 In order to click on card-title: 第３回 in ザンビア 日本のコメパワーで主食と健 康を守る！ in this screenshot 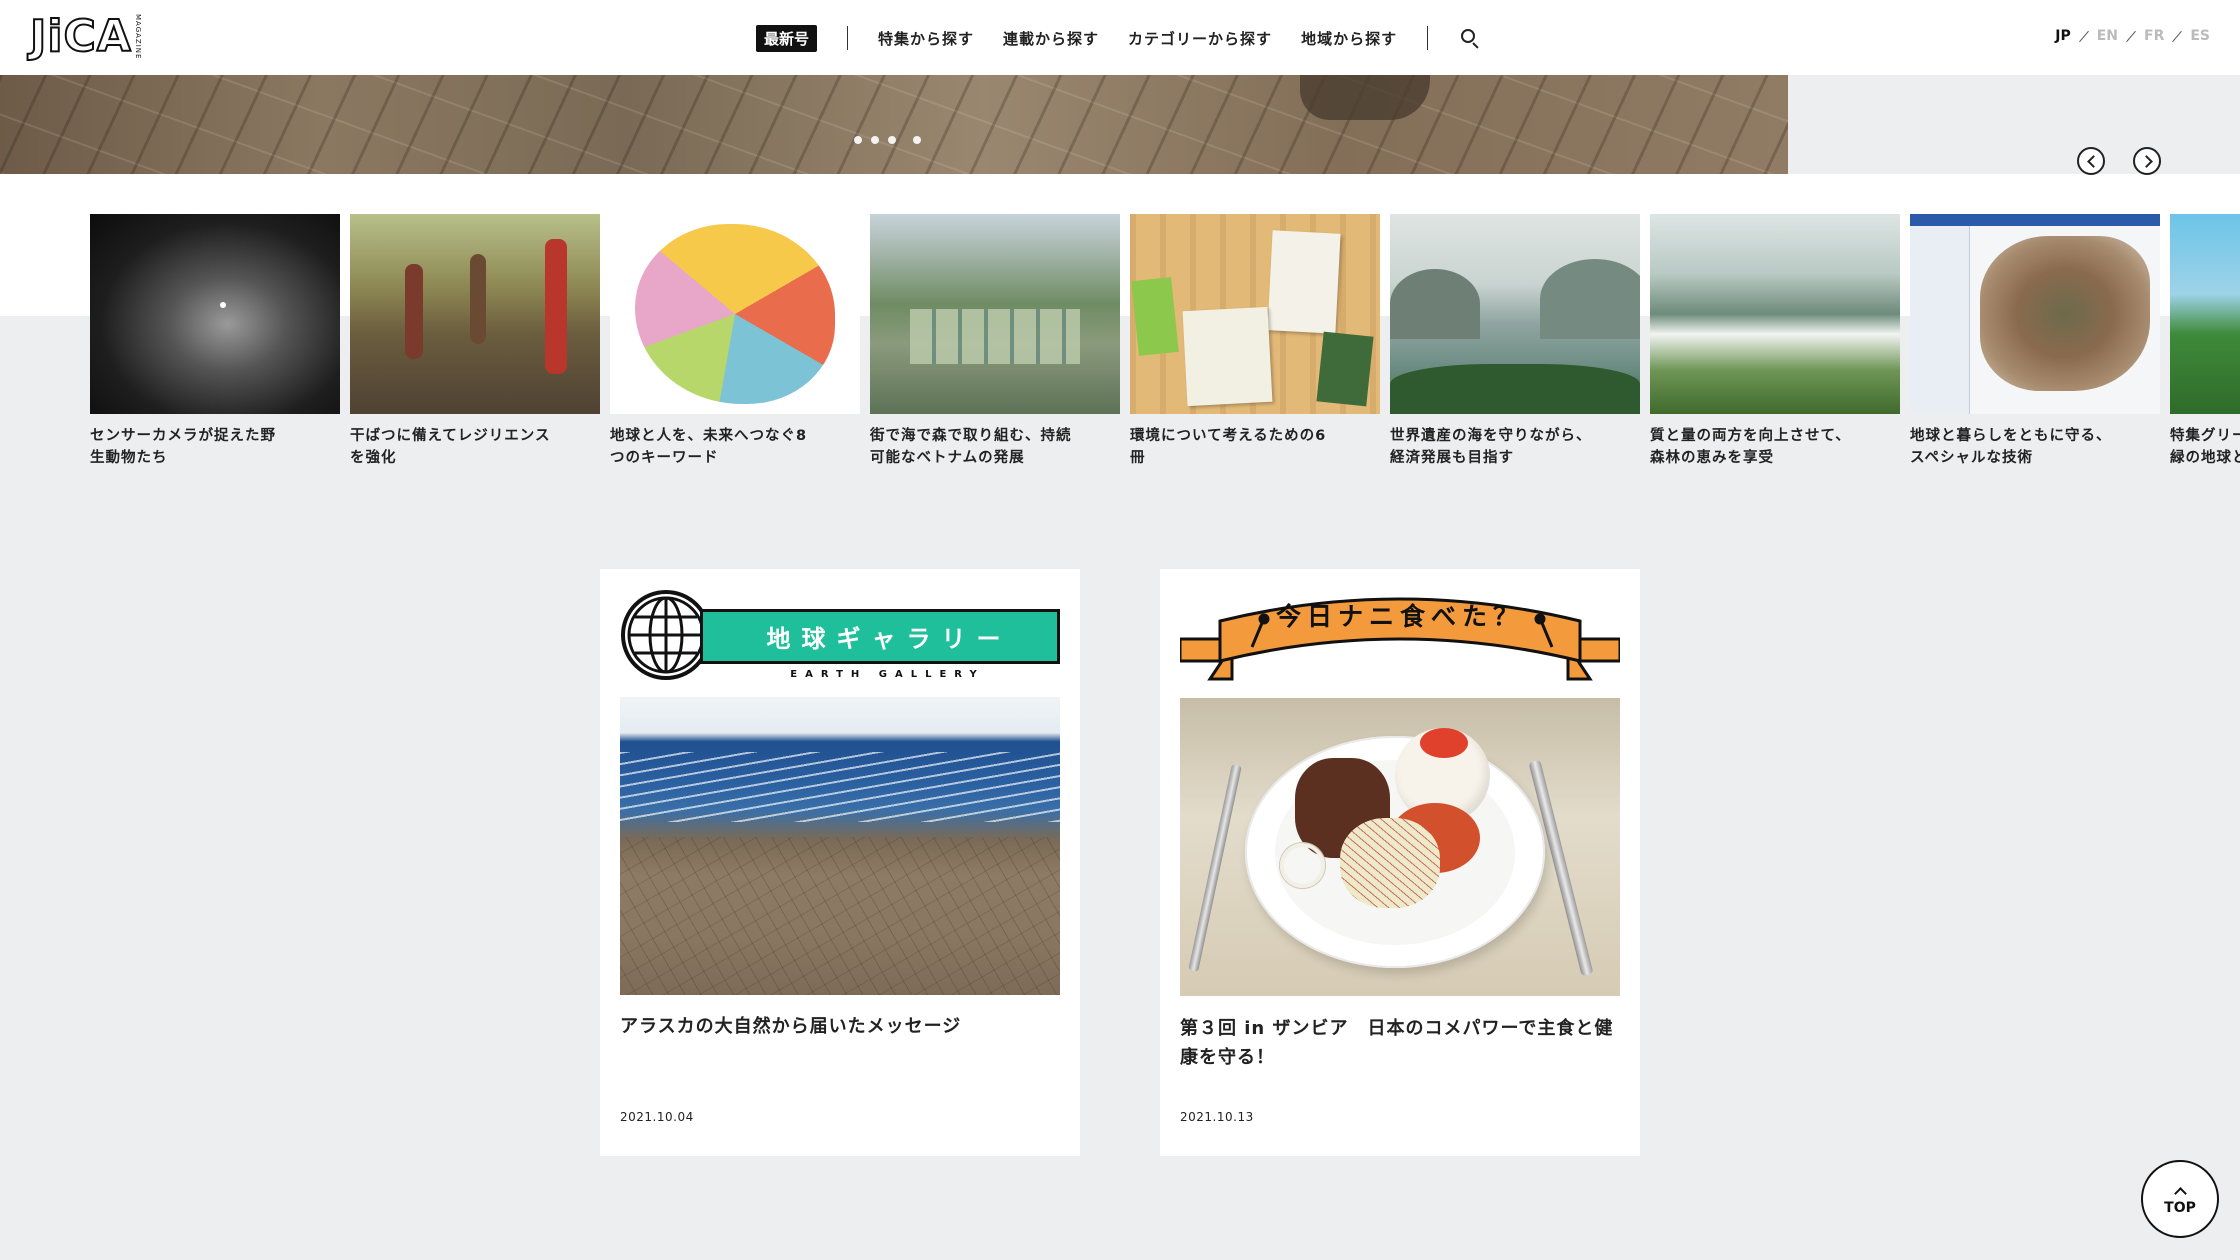, I will do `click(1397, 1043)`.